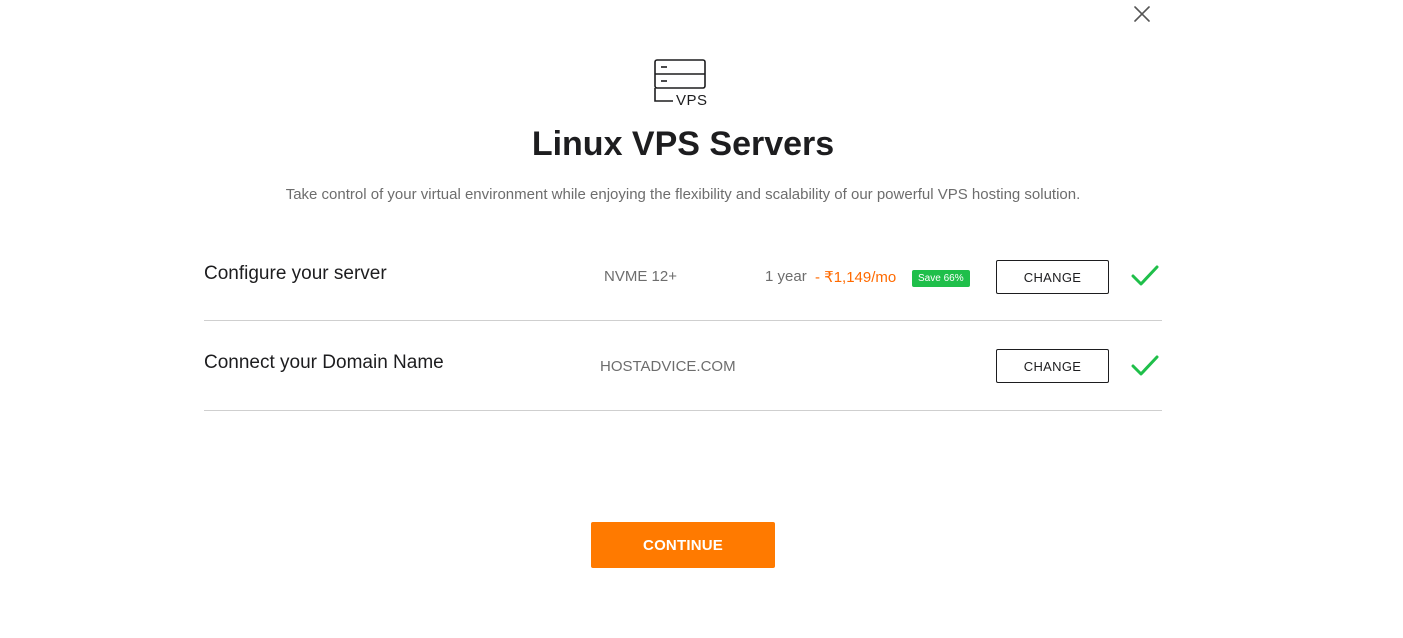 The width and height of the screenshot is (1403, 638). Describe the element at coordinates (668, 366) in the screenshot. I see `domain-name-value: HOSTADVICE.COM` at that location.